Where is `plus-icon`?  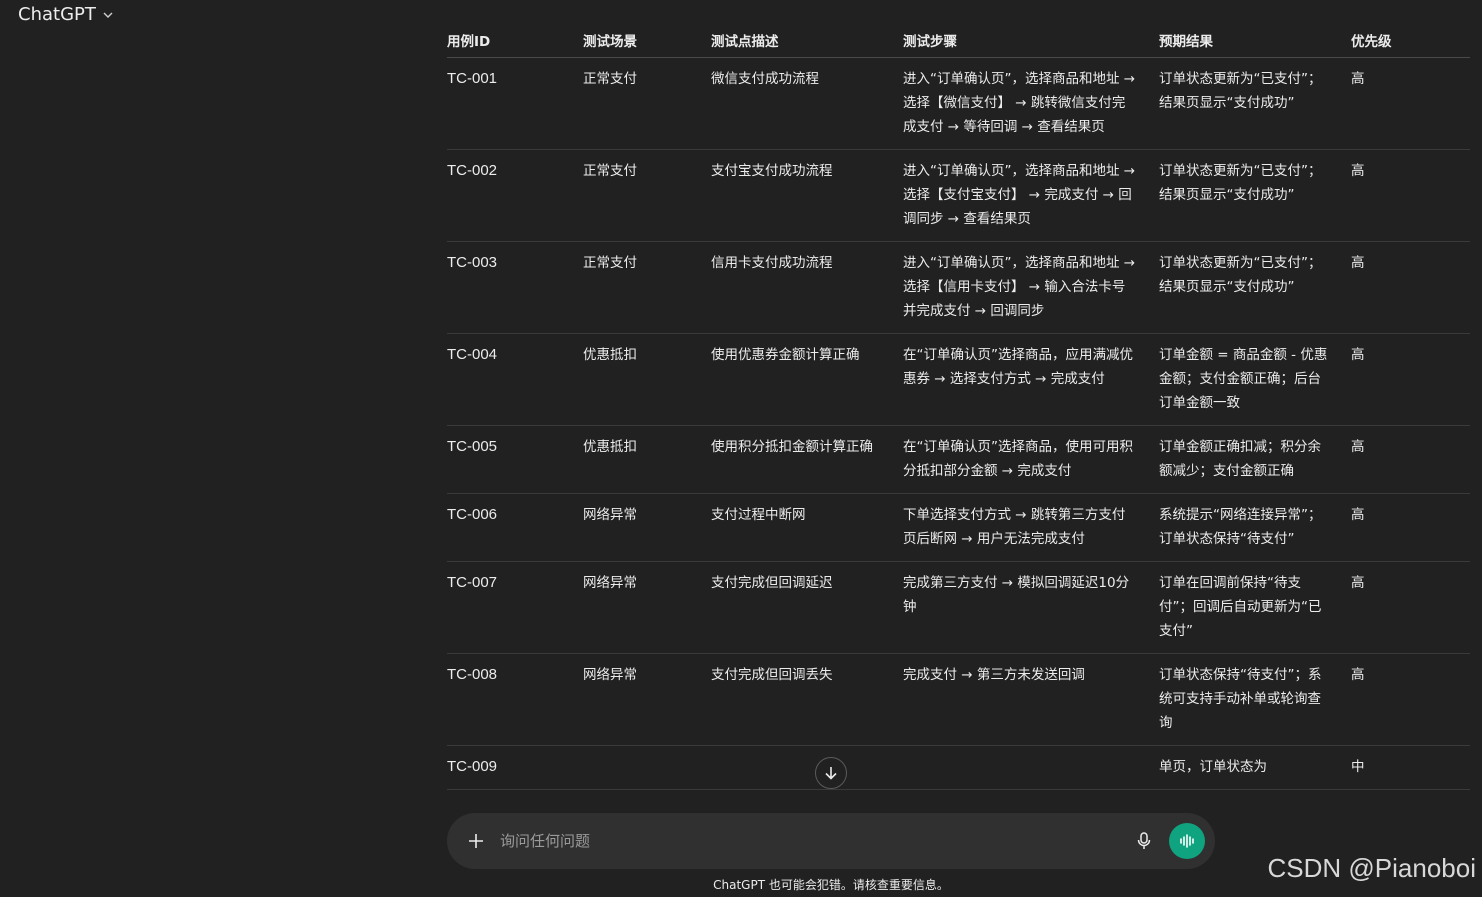 plus-icon is located at coordinates (476, 841).